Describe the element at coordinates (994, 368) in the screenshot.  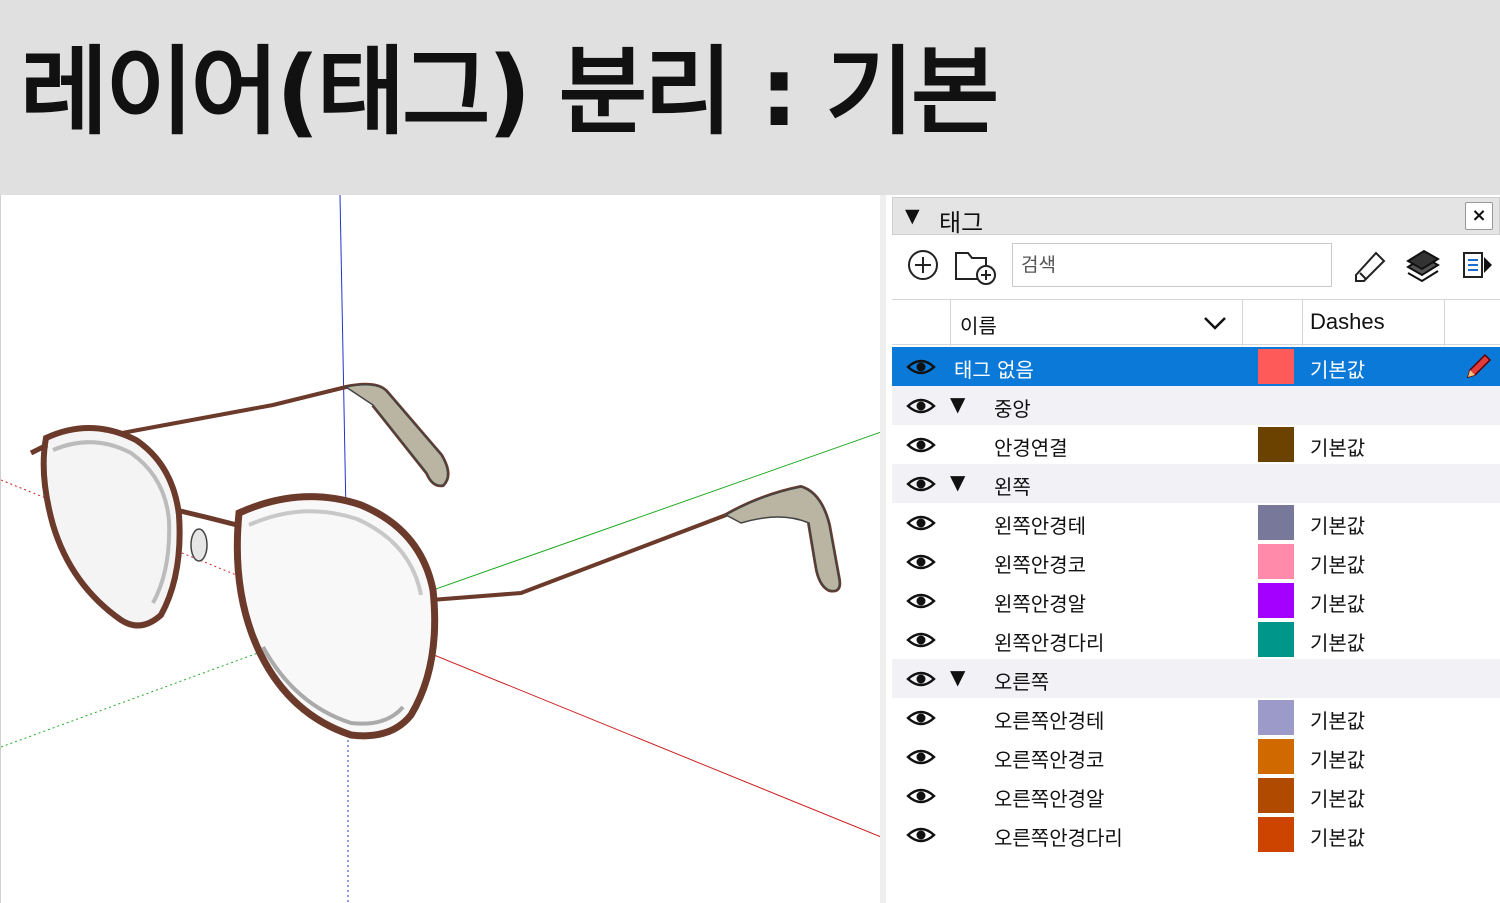
I see `tag-name: 태그 없음` at that location.